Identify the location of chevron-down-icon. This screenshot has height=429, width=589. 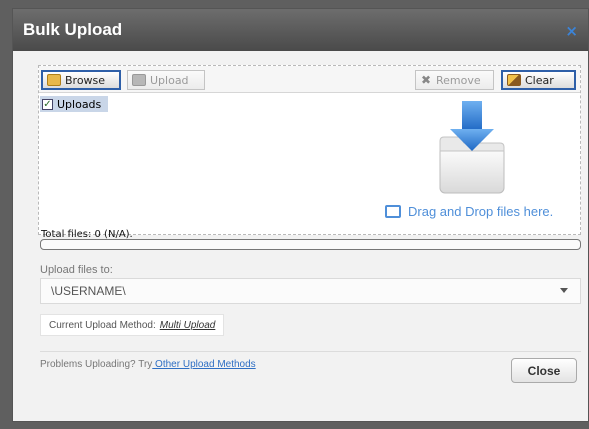
(564, 290).